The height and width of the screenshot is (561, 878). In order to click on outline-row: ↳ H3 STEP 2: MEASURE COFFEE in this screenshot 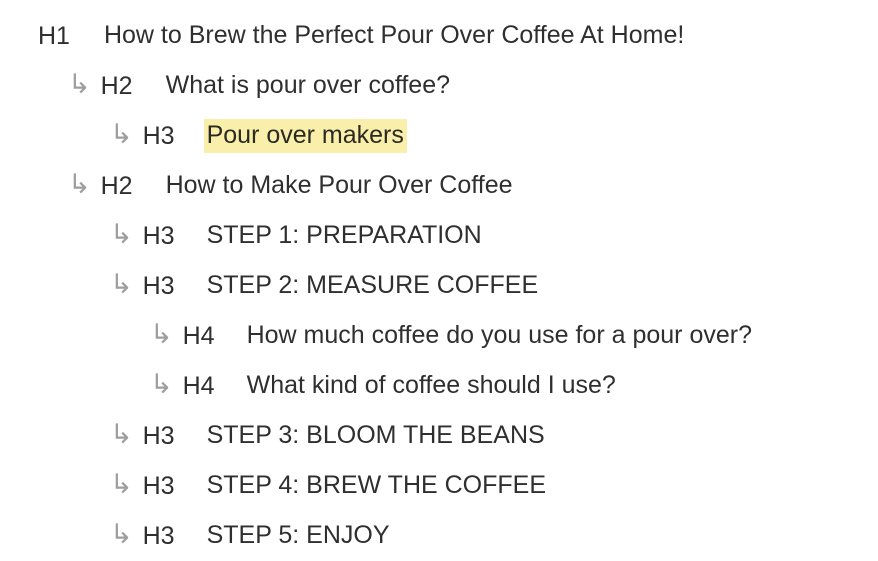, I will do `click(270, 286)`.